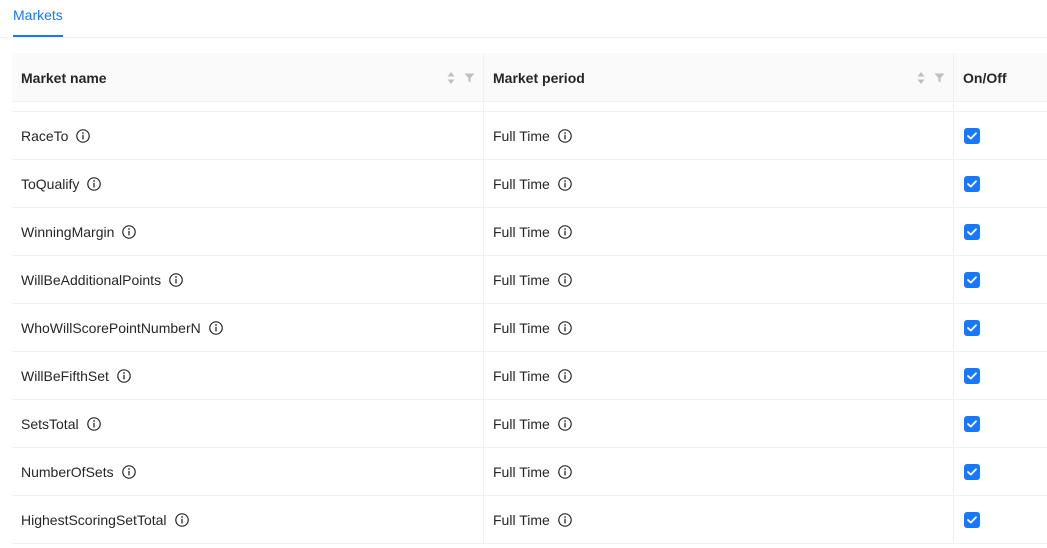  I want to click on tab-bar: Markets, so click(523, 19).